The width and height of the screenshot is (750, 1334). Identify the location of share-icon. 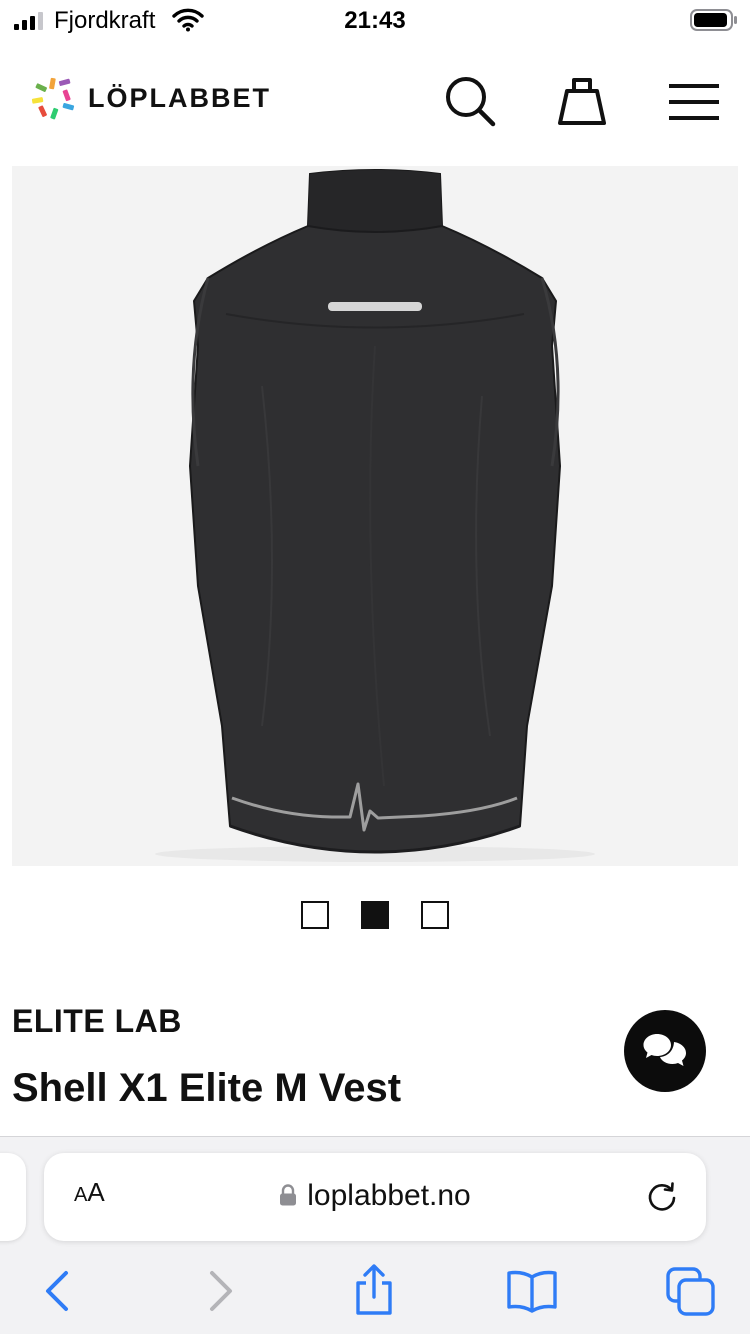
(374, 1291).